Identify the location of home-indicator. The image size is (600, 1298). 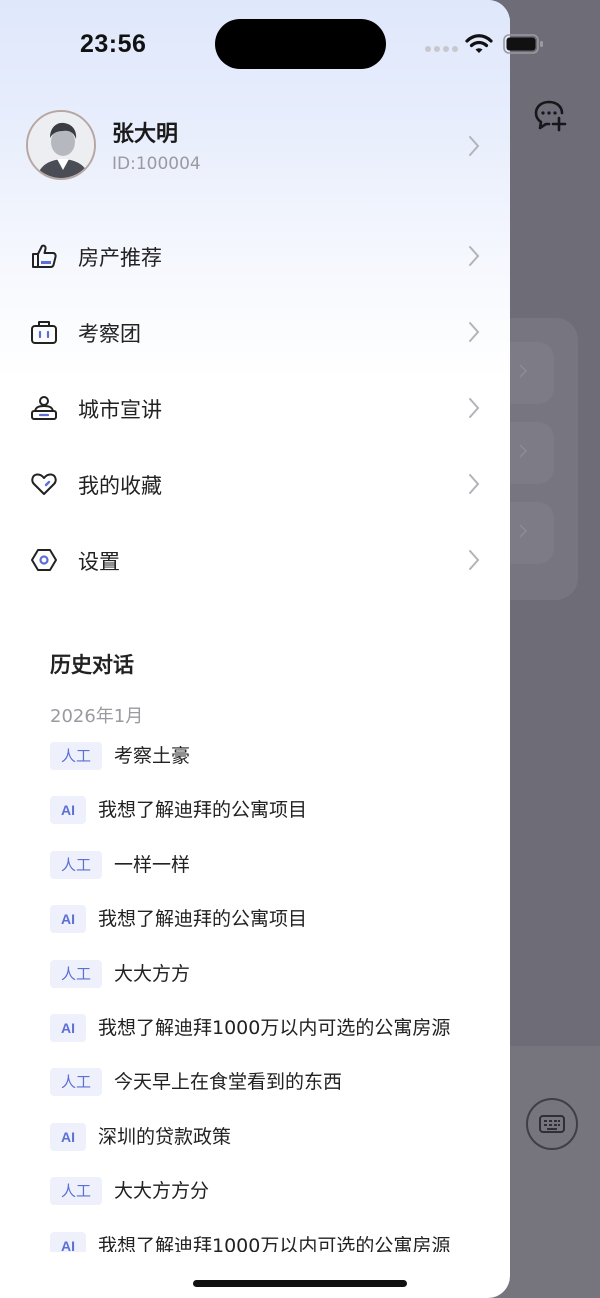
(300, 1283).